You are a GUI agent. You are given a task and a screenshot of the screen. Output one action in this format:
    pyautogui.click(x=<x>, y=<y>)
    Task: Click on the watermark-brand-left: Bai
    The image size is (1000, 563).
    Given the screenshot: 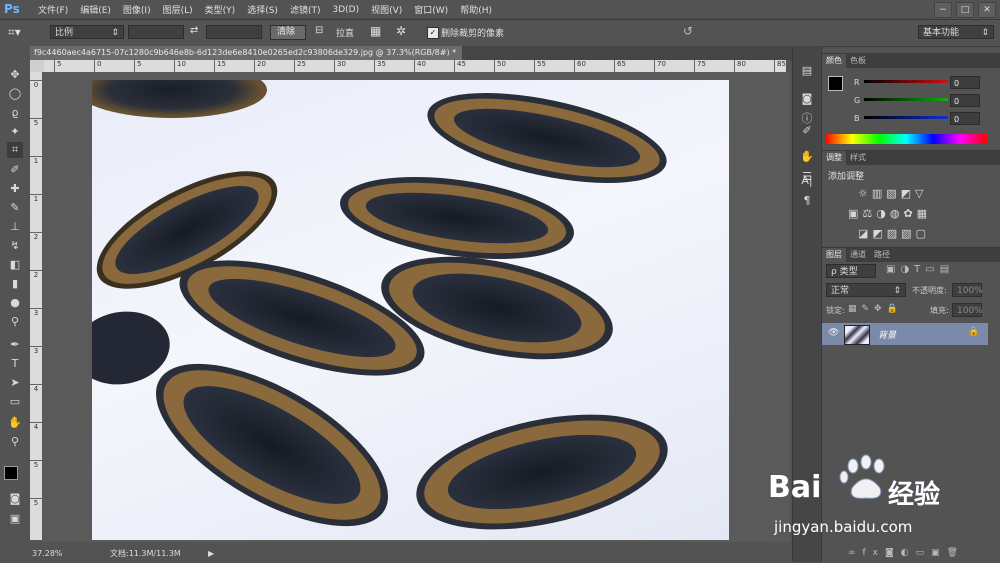 What is the action you would take?
    pyautogui.click(x=795, y=487)
    